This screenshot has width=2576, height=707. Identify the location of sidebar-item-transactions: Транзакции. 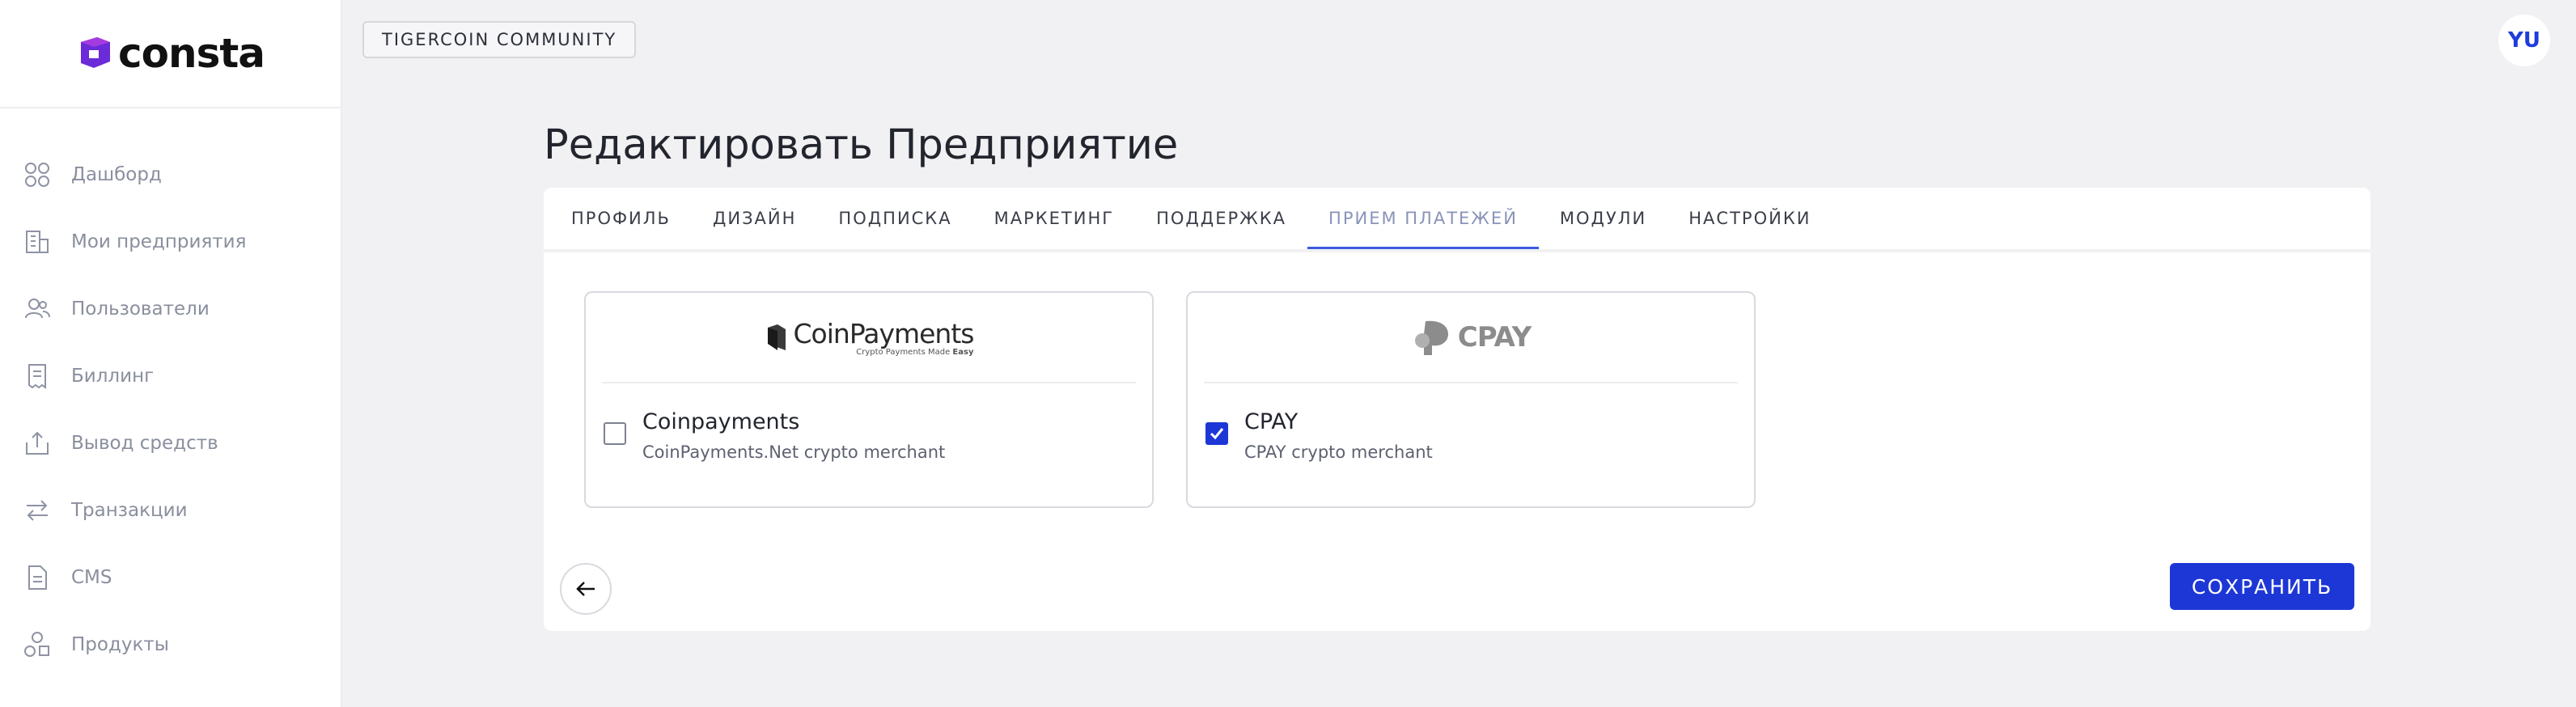
(170, 510).